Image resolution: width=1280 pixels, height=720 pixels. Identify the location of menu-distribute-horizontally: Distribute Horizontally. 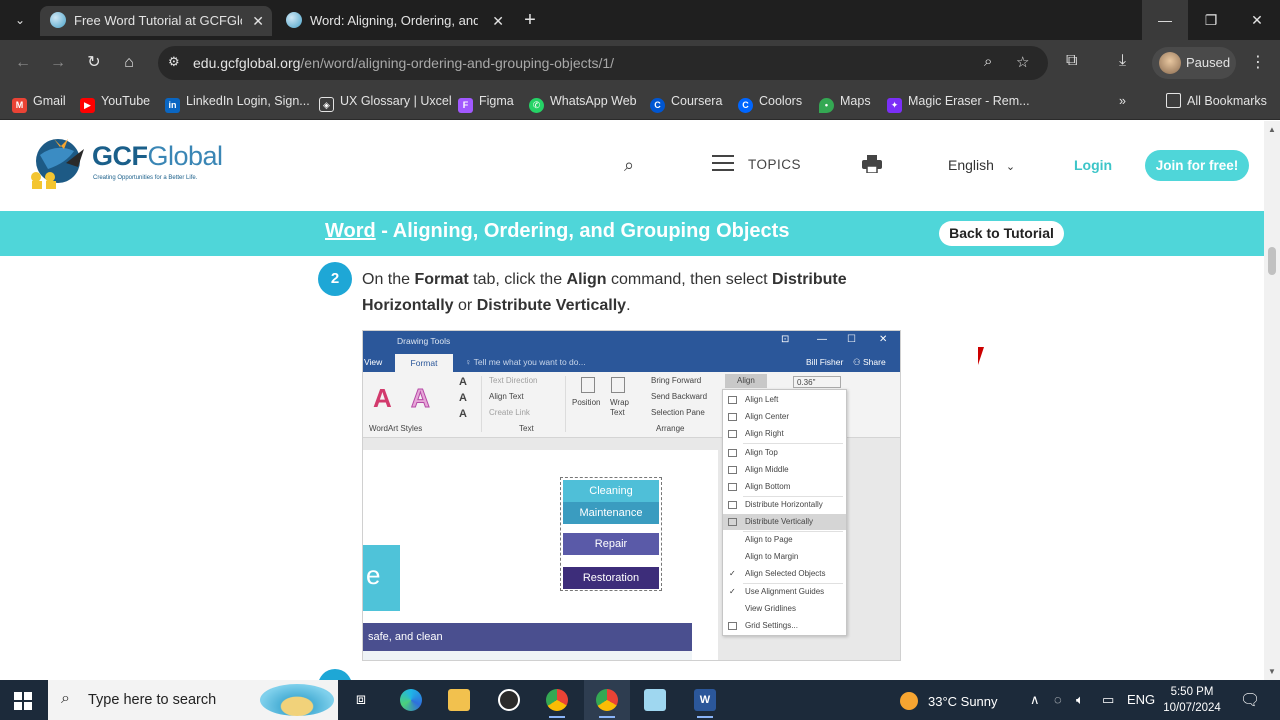
(784, 505).